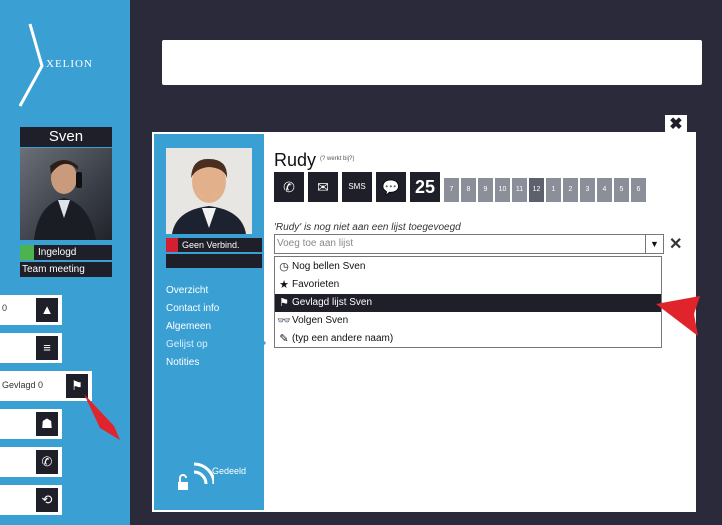 This screenshot has width=722, height=525. I want to click on user-status: Ingelogd, so click(66, 252).